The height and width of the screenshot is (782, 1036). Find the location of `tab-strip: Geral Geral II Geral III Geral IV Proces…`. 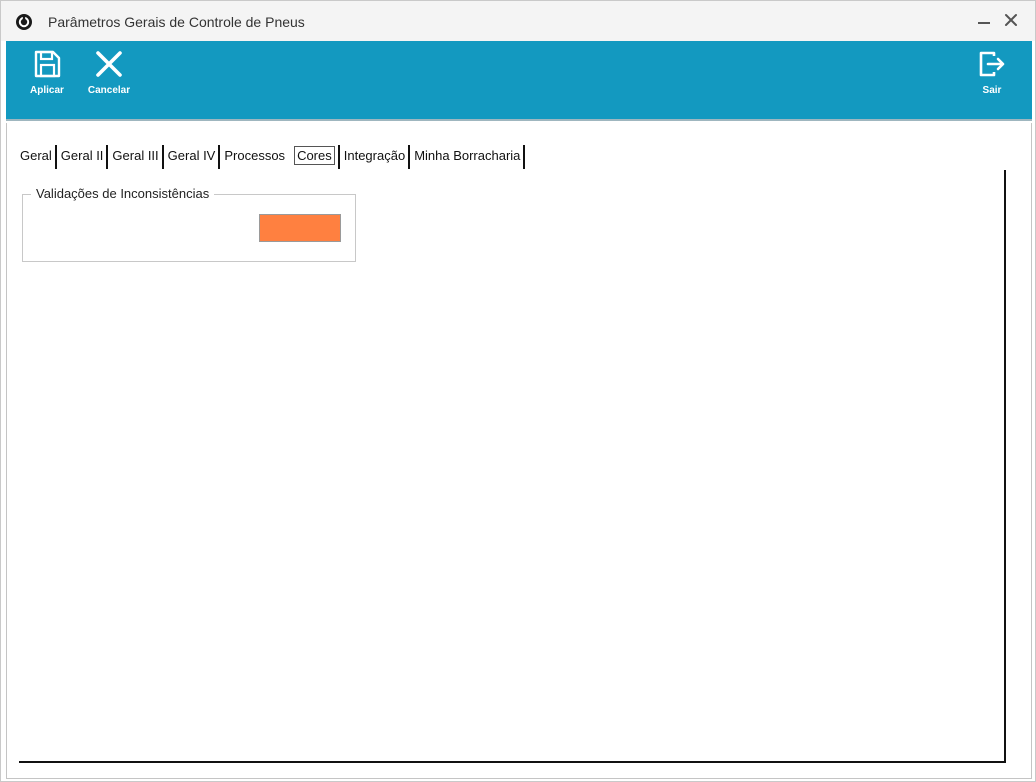

tab-strip: Geral Geral II Geral III Geral IV Proces… is located at coordinates (273, 156).